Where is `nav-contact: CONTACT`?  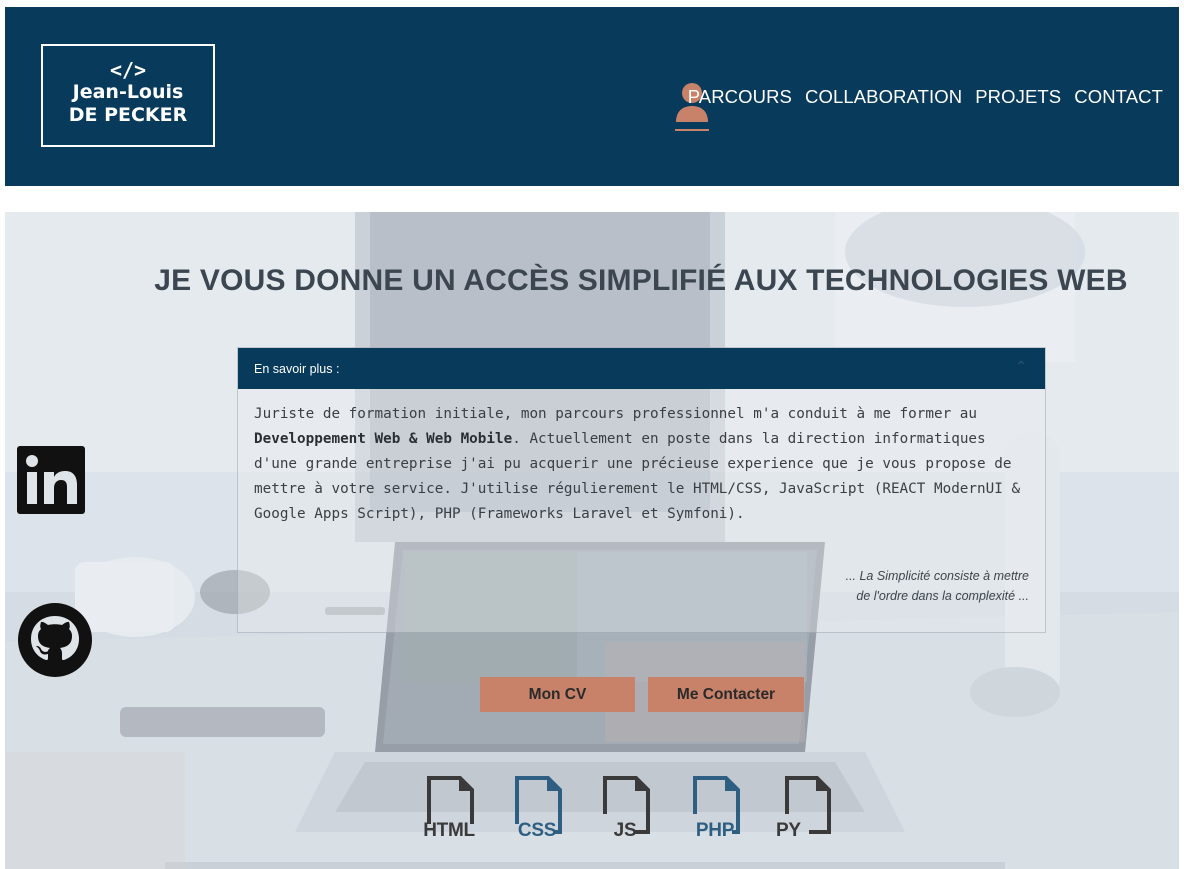 nav-contact: CONTACT is located at coordinates (1118, 98).